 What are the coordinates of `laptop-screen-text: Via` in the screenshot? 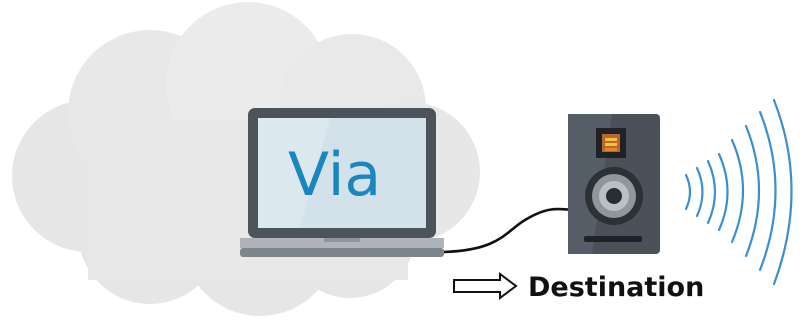 It's located at (334, 175).